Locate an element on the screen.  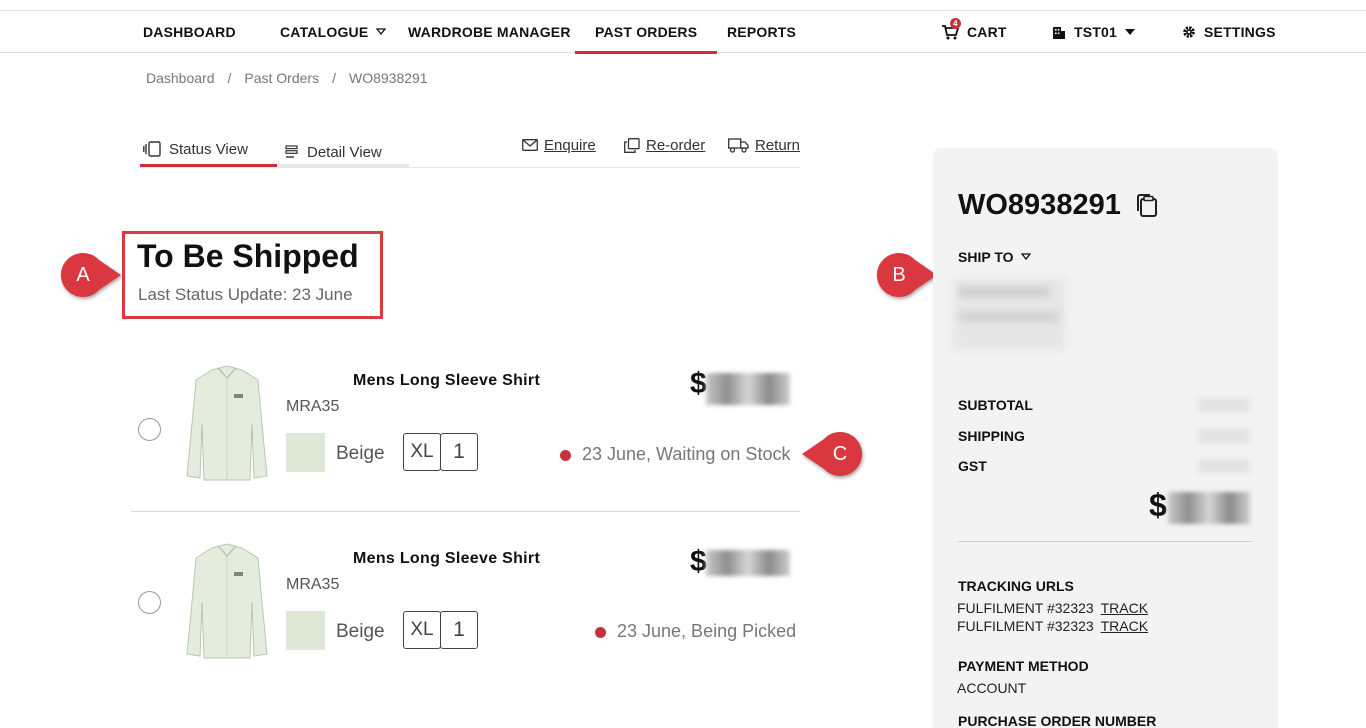
callout-a: A is located at coordinates (90, 275).